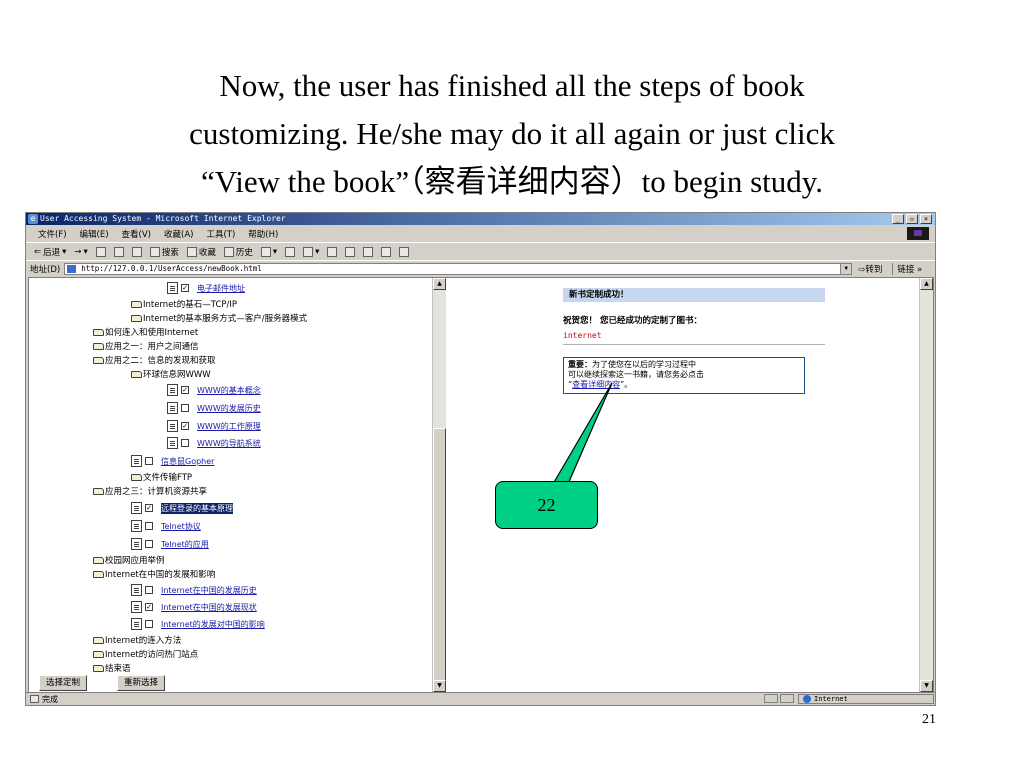  What do you see at coordinates (546, 505) in the screenshot?
I see `callout-label: 22` at bounding box center [546, 505].